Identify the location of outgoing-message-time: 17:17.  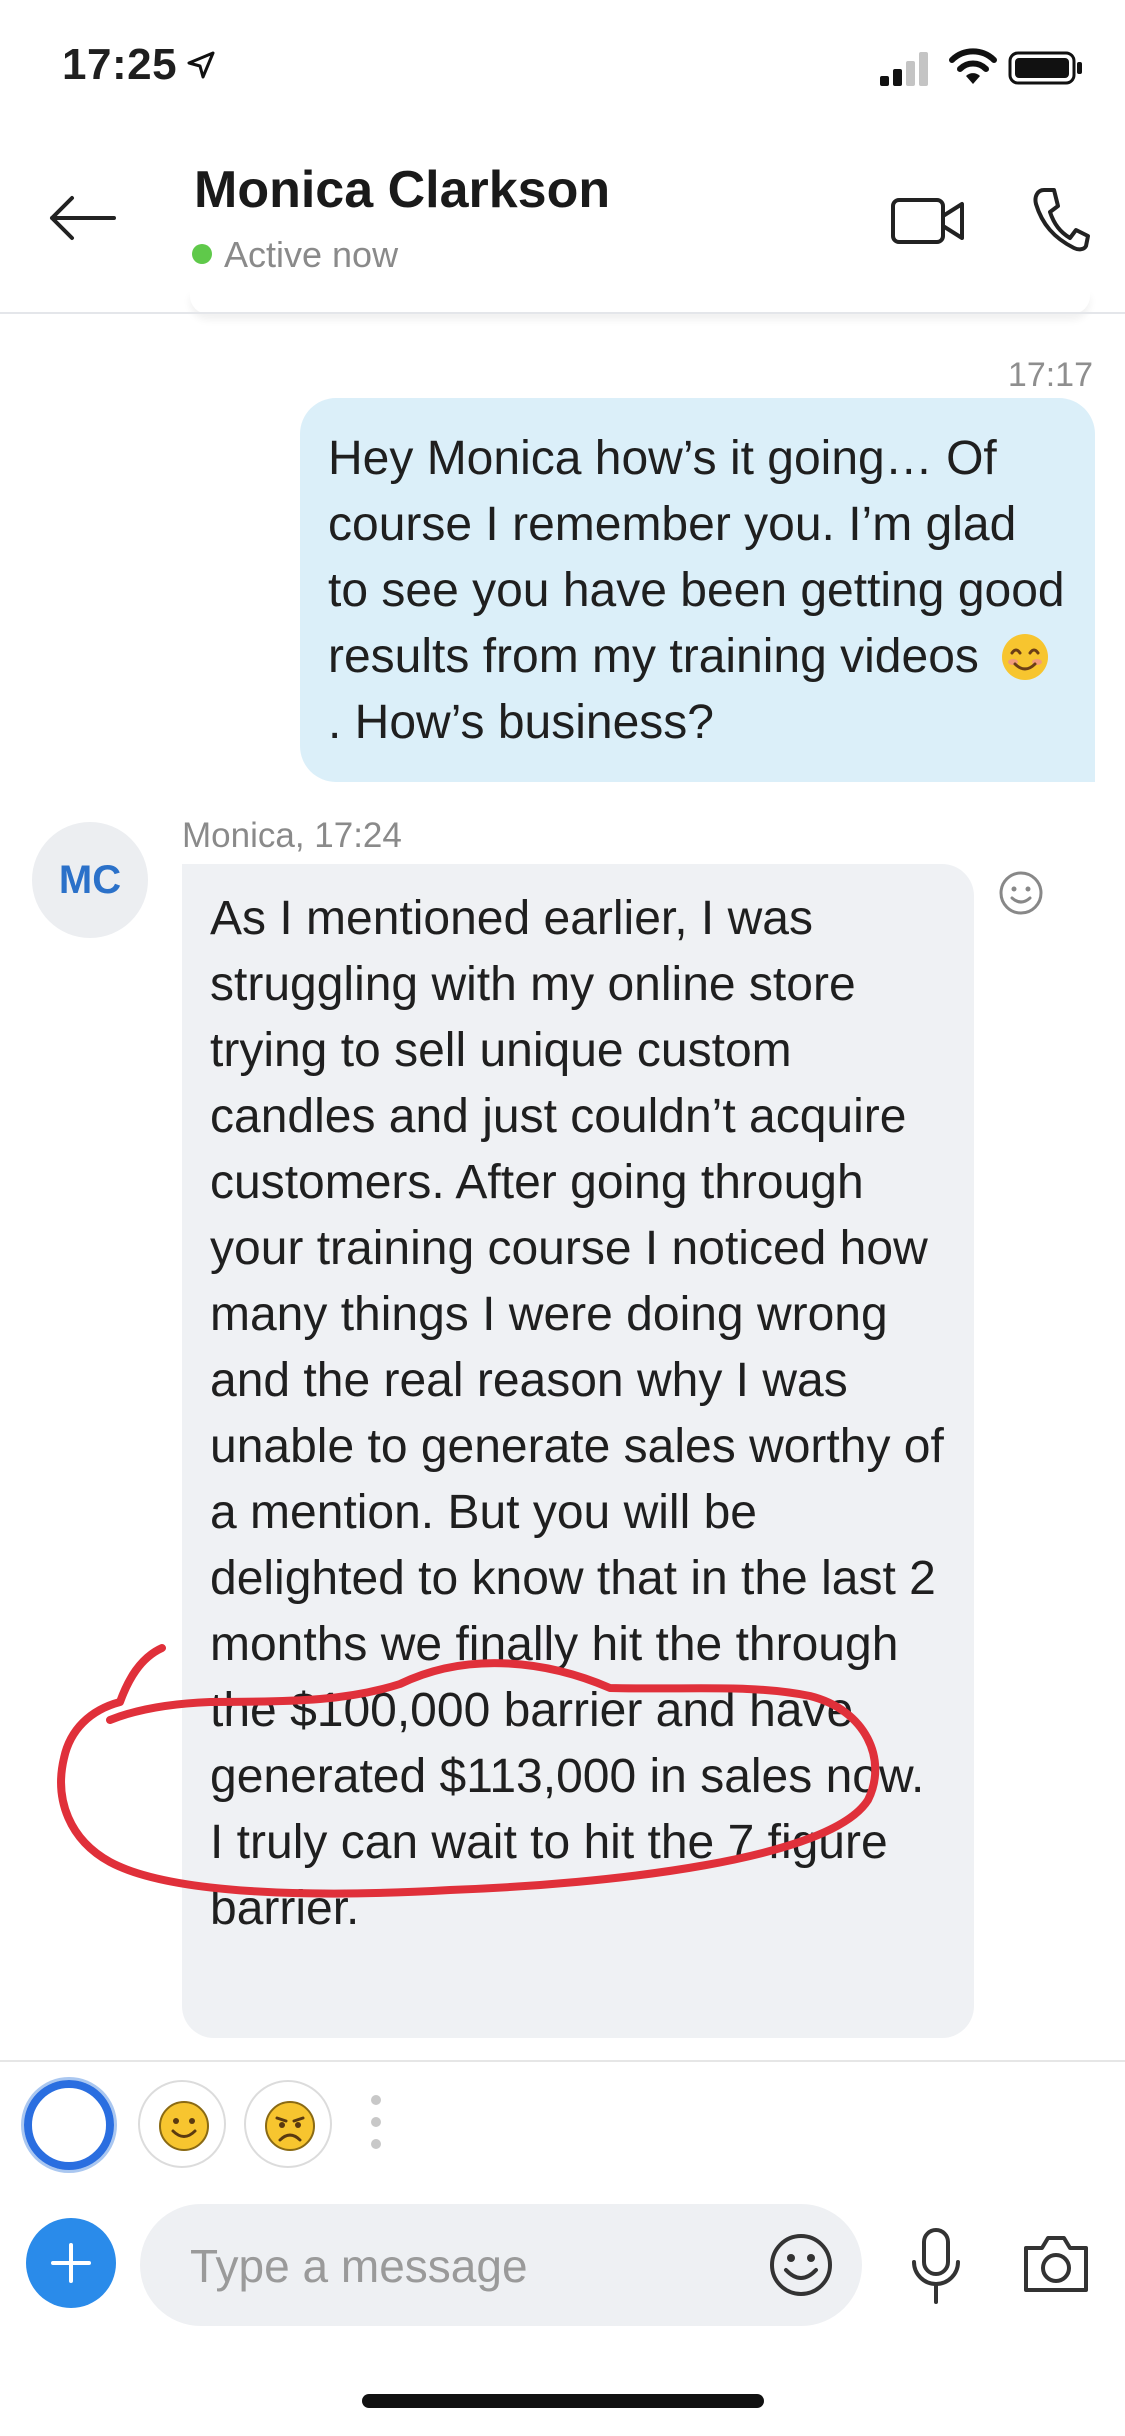
(1050, 375).